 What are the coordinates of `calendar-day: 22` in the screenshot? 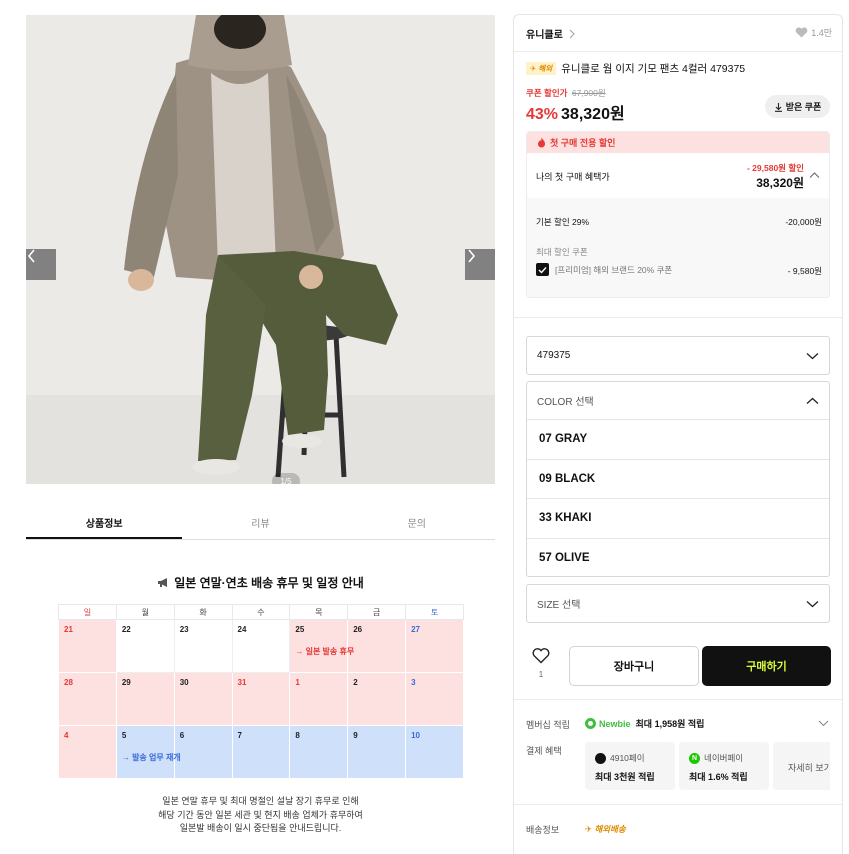 It's located at (145, 646).